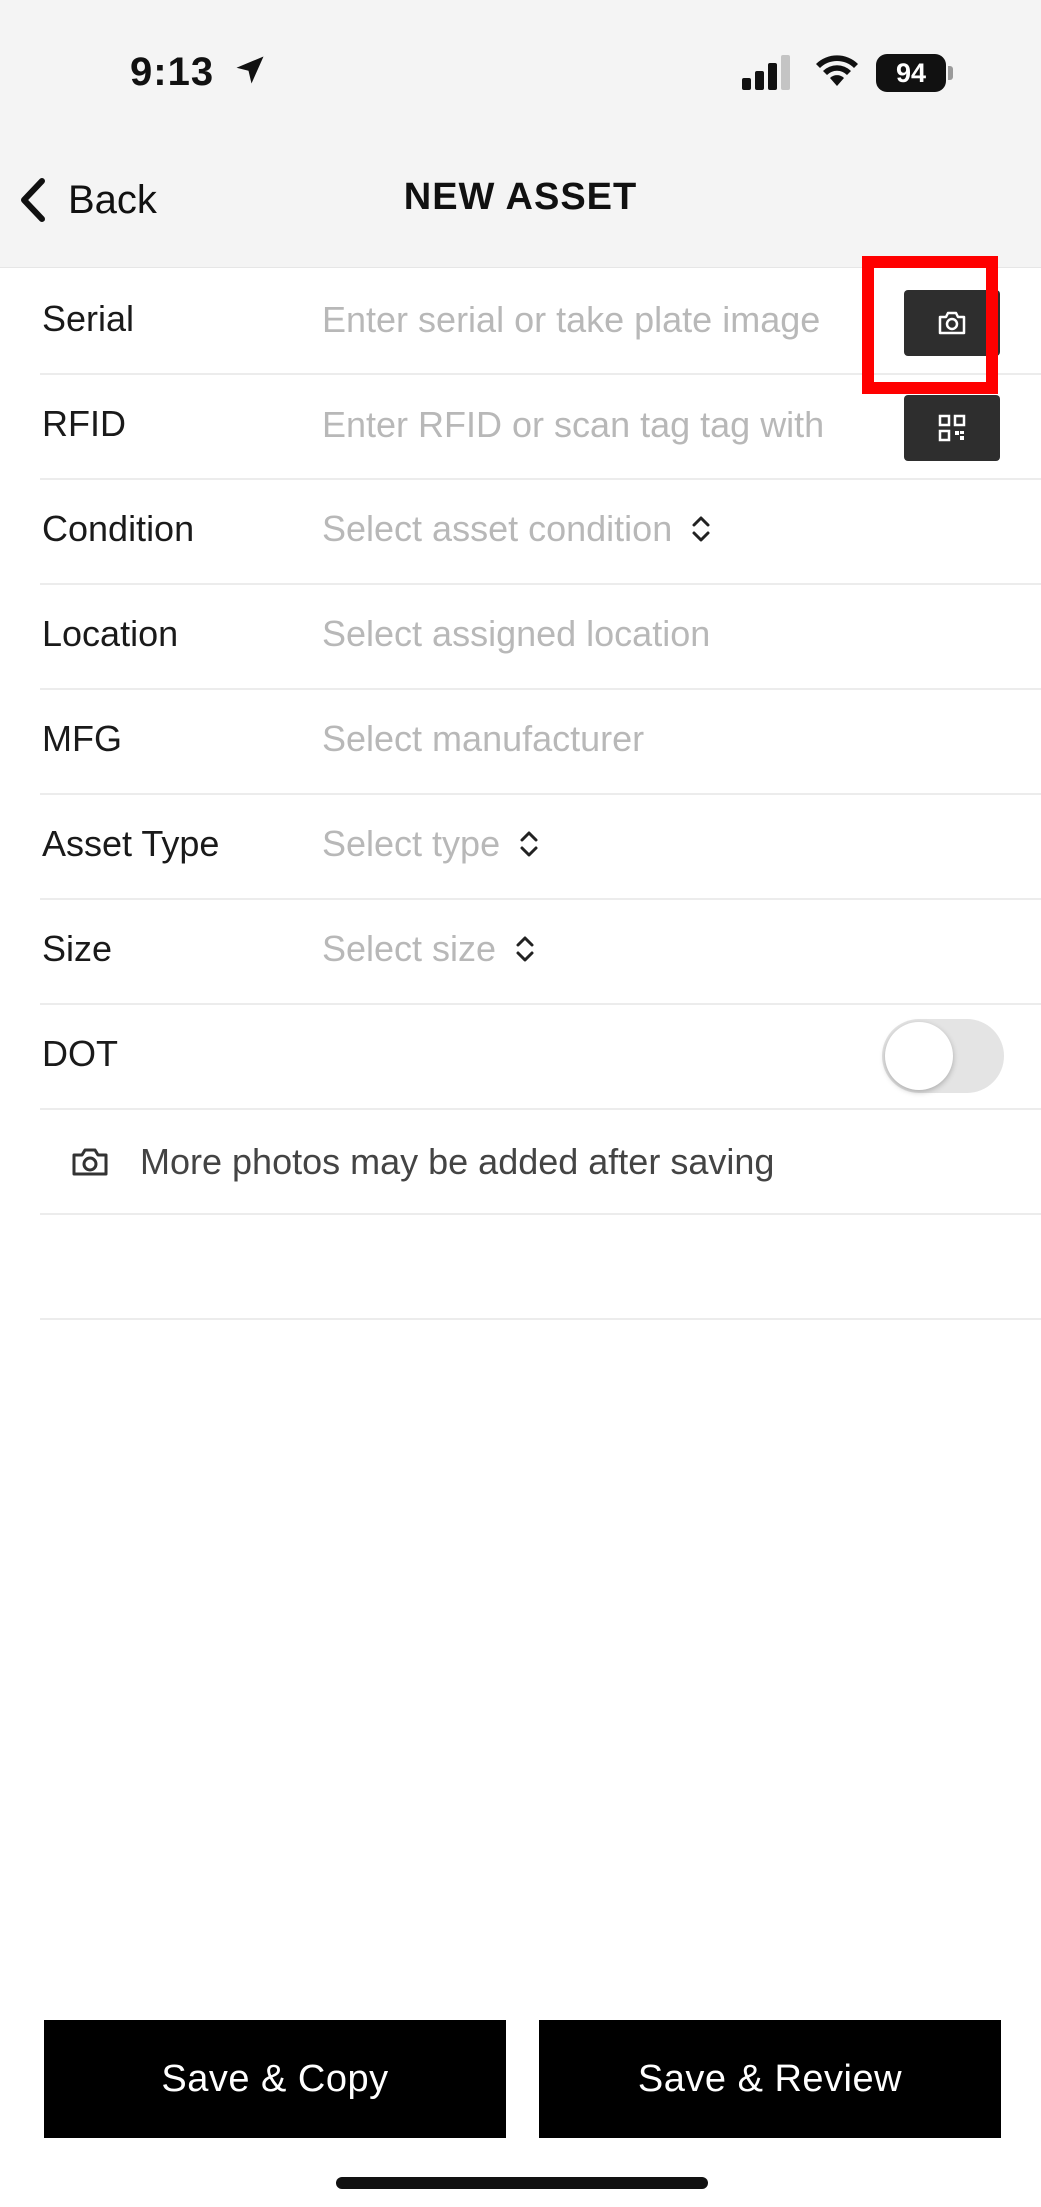 The image size is (1041, 2207). Describe the element at coordinates (540, 1267) in the screenshot. I see `empty-row` at that location.